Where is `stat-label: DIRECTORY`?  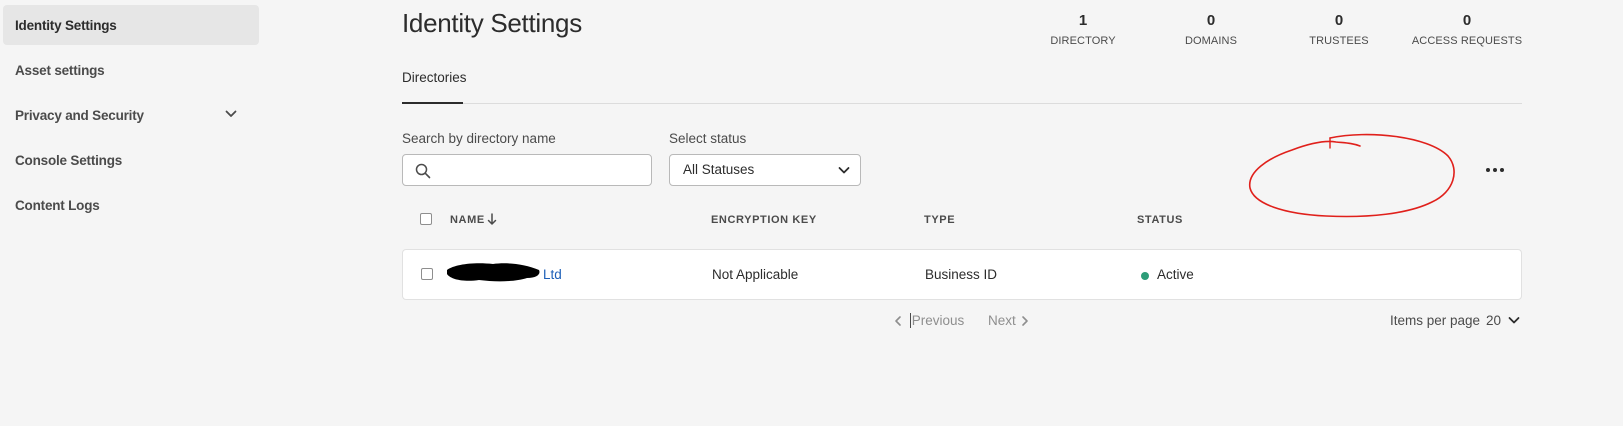
stat-label: DIRECTORY is located at coordinates (1083, 41).